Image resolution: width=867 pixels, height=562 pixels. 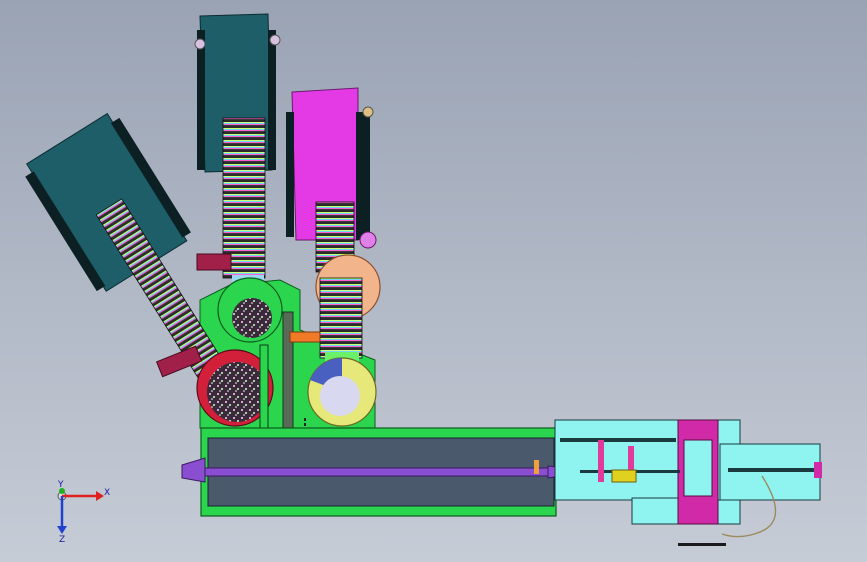 What do you see at coordinates (200, 44) in the screenshot?
I see `middle-hopper-knob` at bounding box center [200, 44].